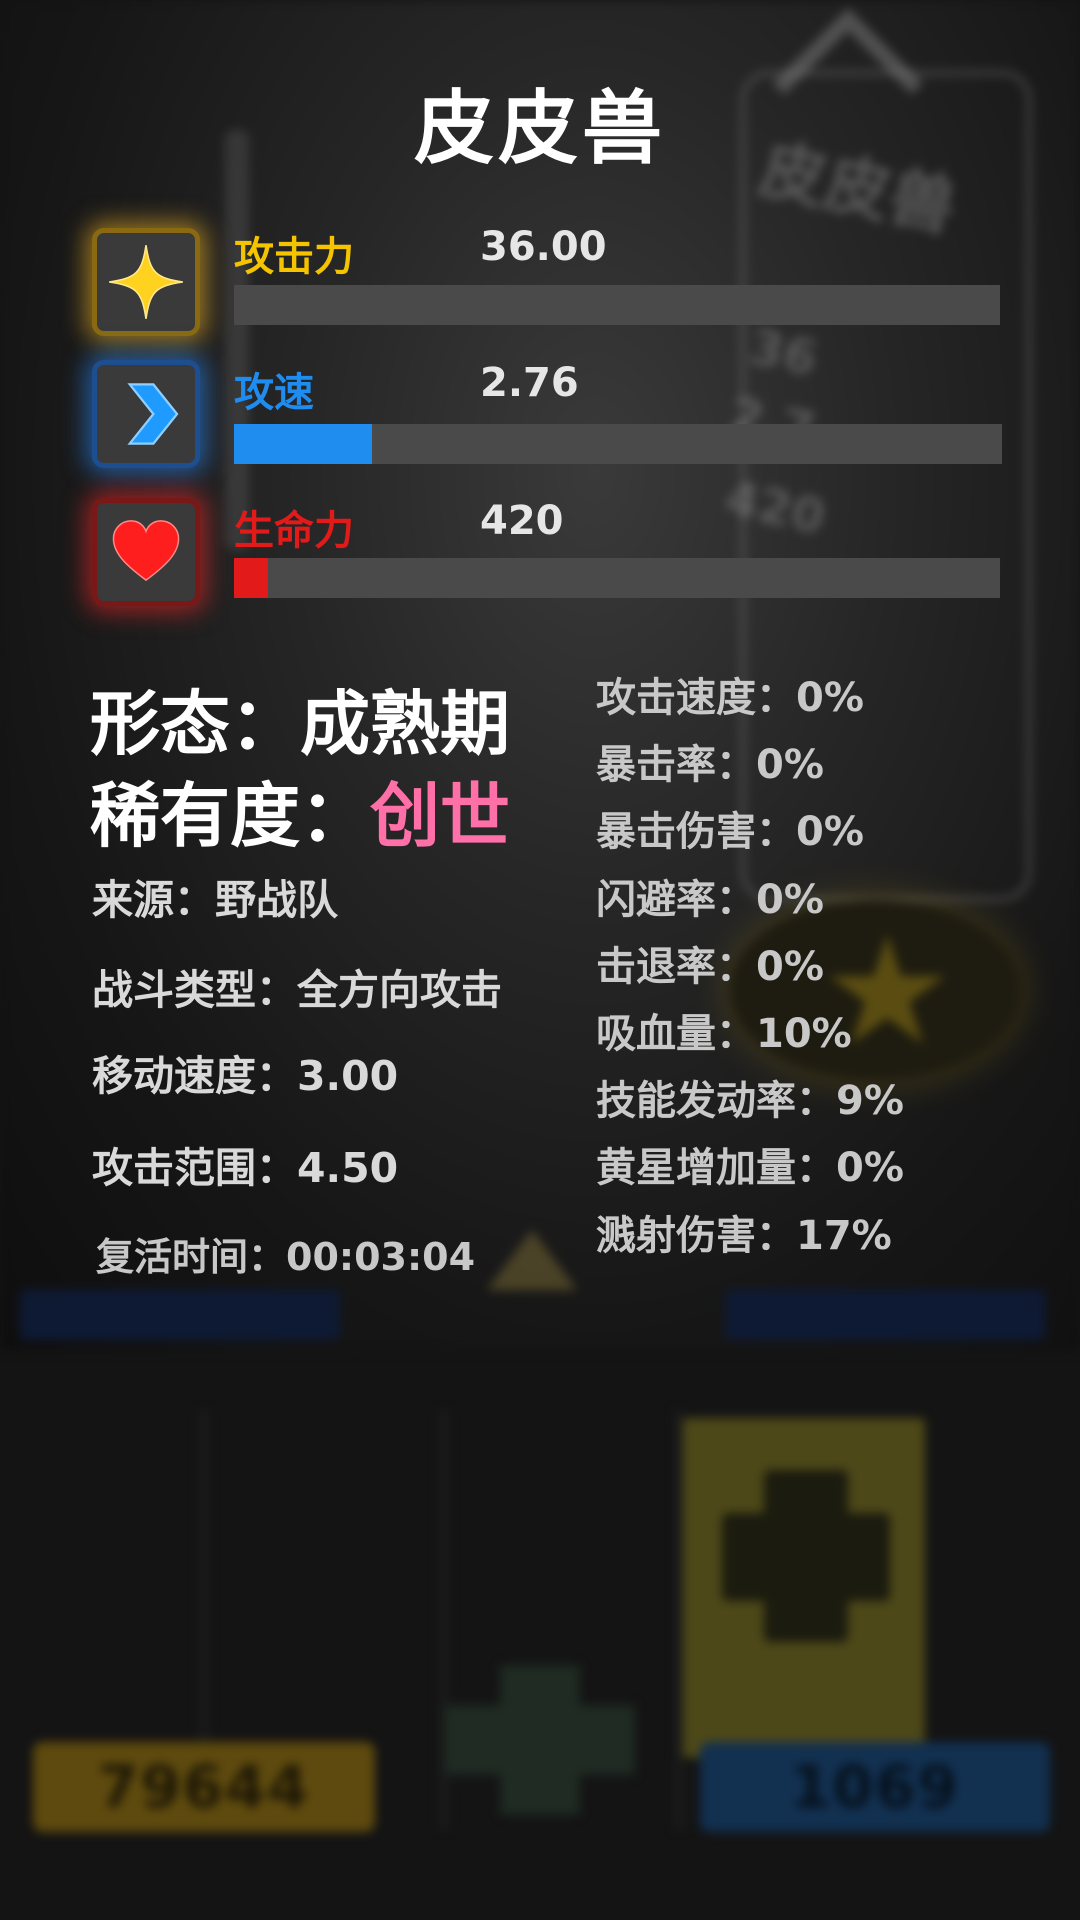 The height and width of the screenshot is (1920, 1080). What do you see at coordinates (274, 393) in the screenshot?
I see `attack-speed-label: 攻速` at bounding box center [274, 393].